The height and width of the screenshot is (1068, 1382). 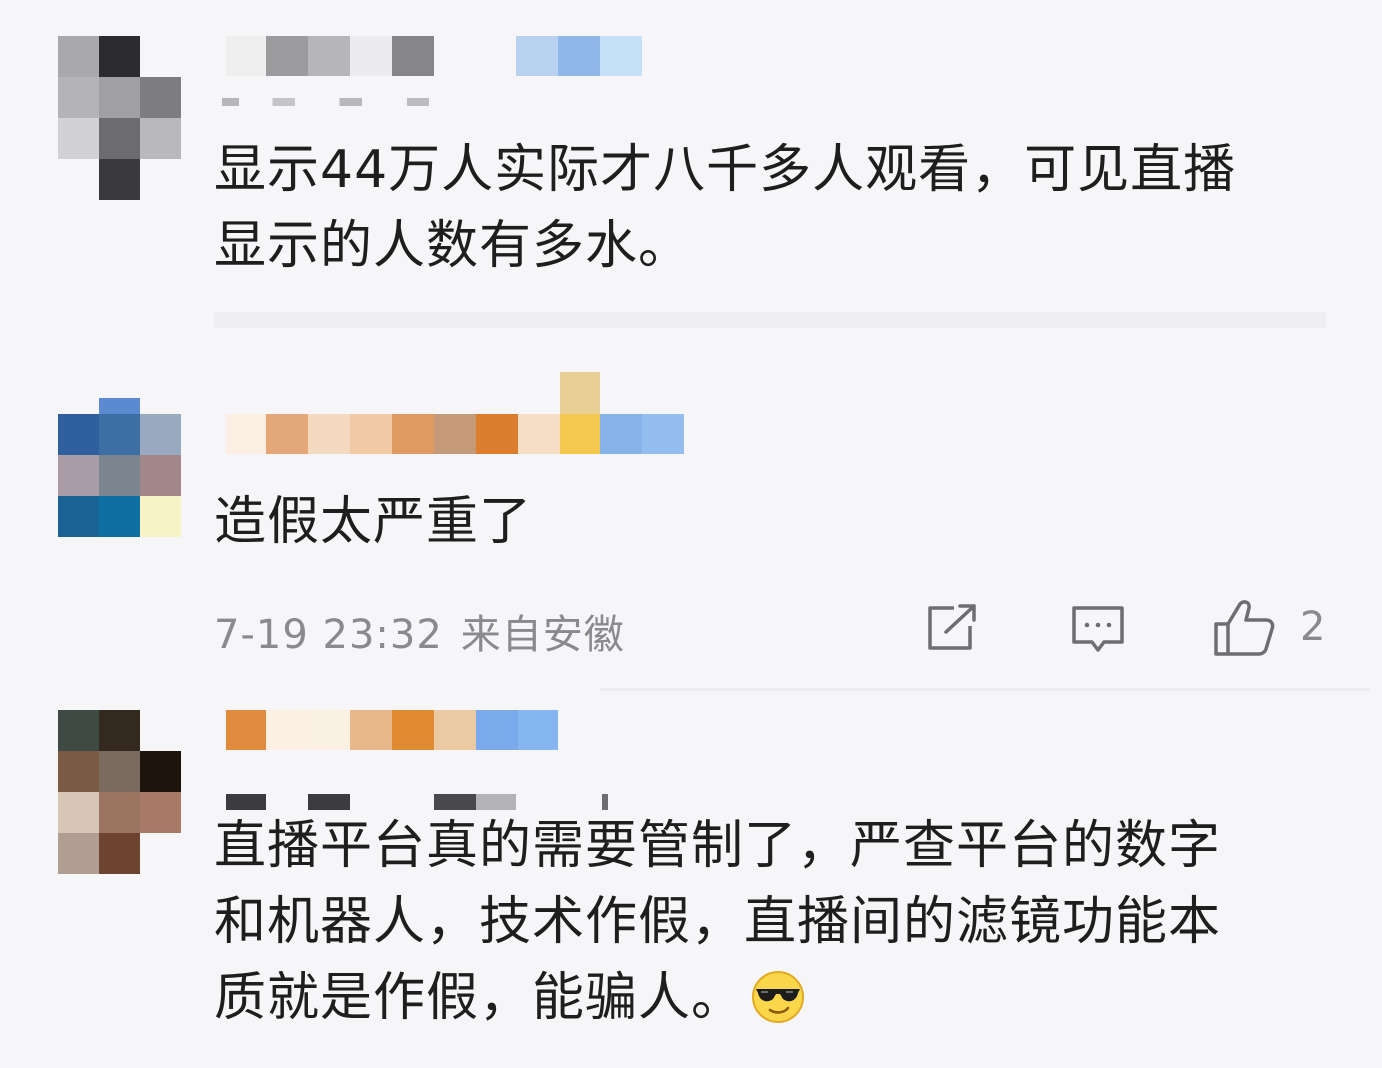 I want to click on like-button: 2, so click(x=1272, y=628).